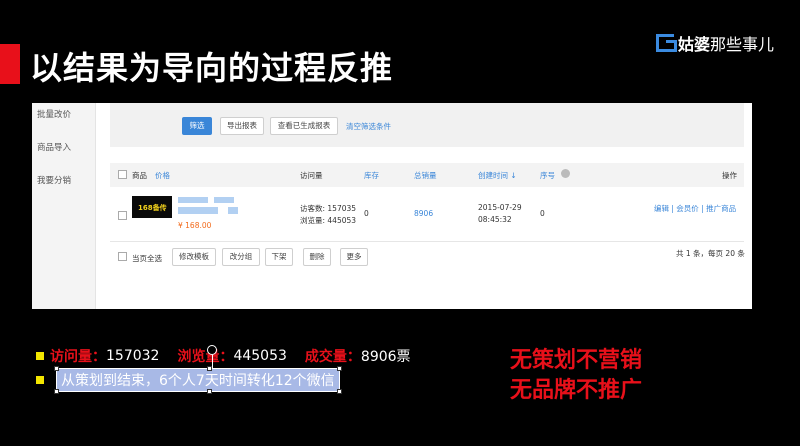 This screenshot has width=800, height=446. Describe the element at coordinates (495, 219) in the screenshot. I see `row-time: 08:45:32` at that location.